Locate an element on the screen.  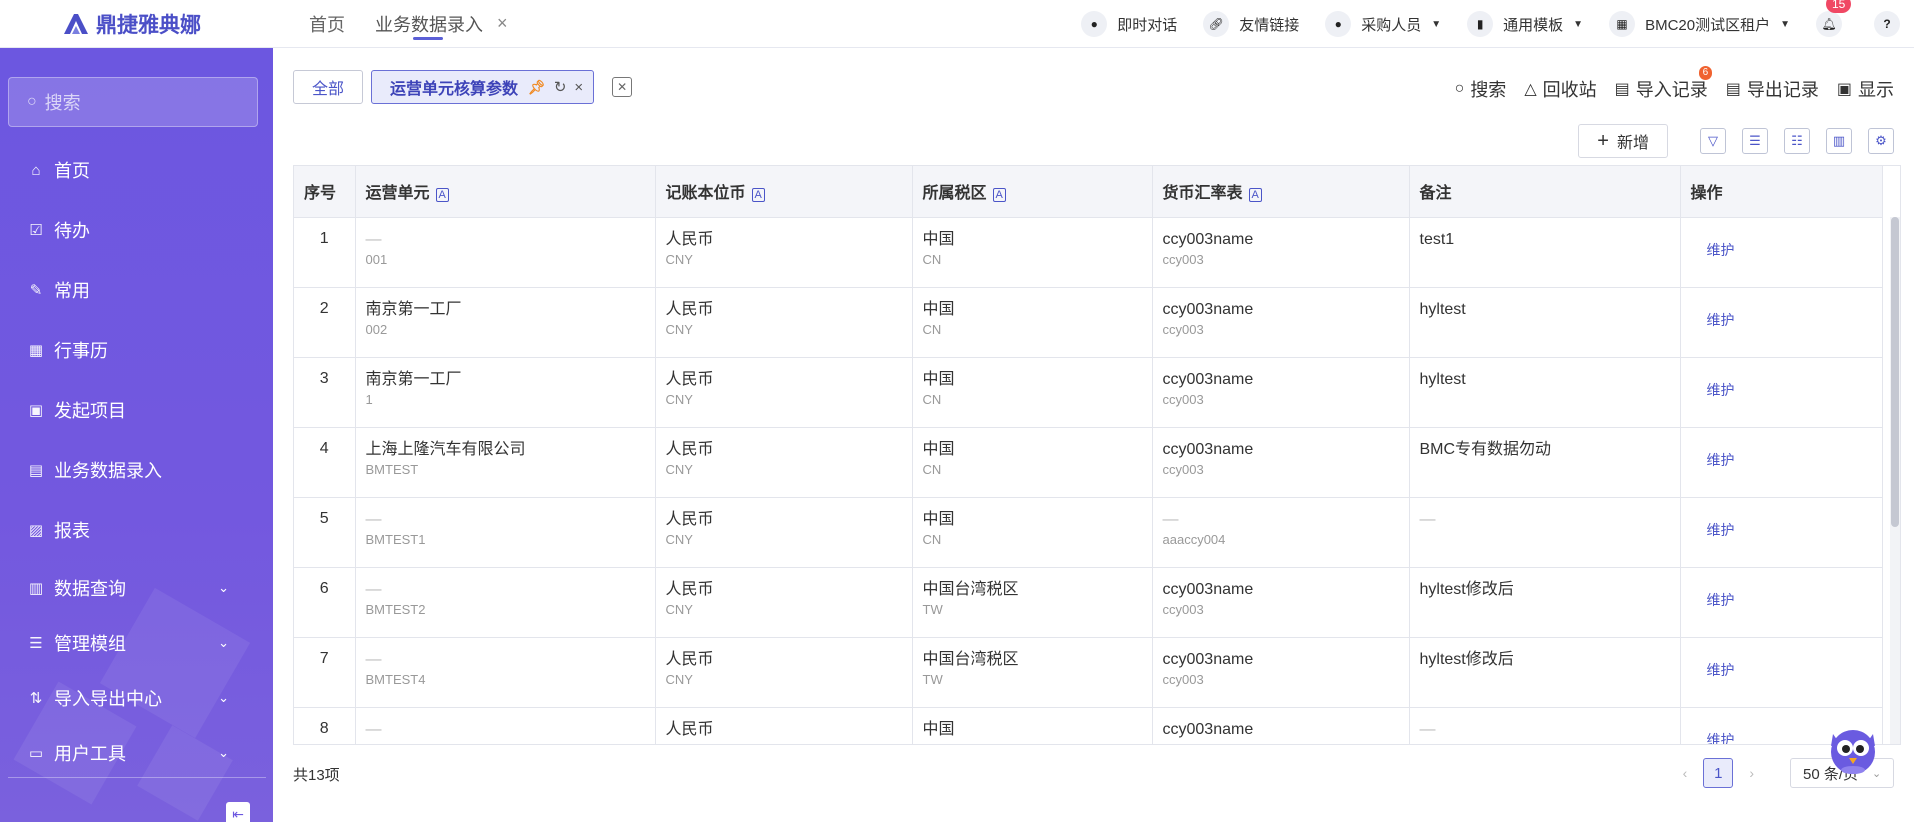
sidebar-item-module: ☰ 管理模组 ⌄ is located at coordinates (136, 642).